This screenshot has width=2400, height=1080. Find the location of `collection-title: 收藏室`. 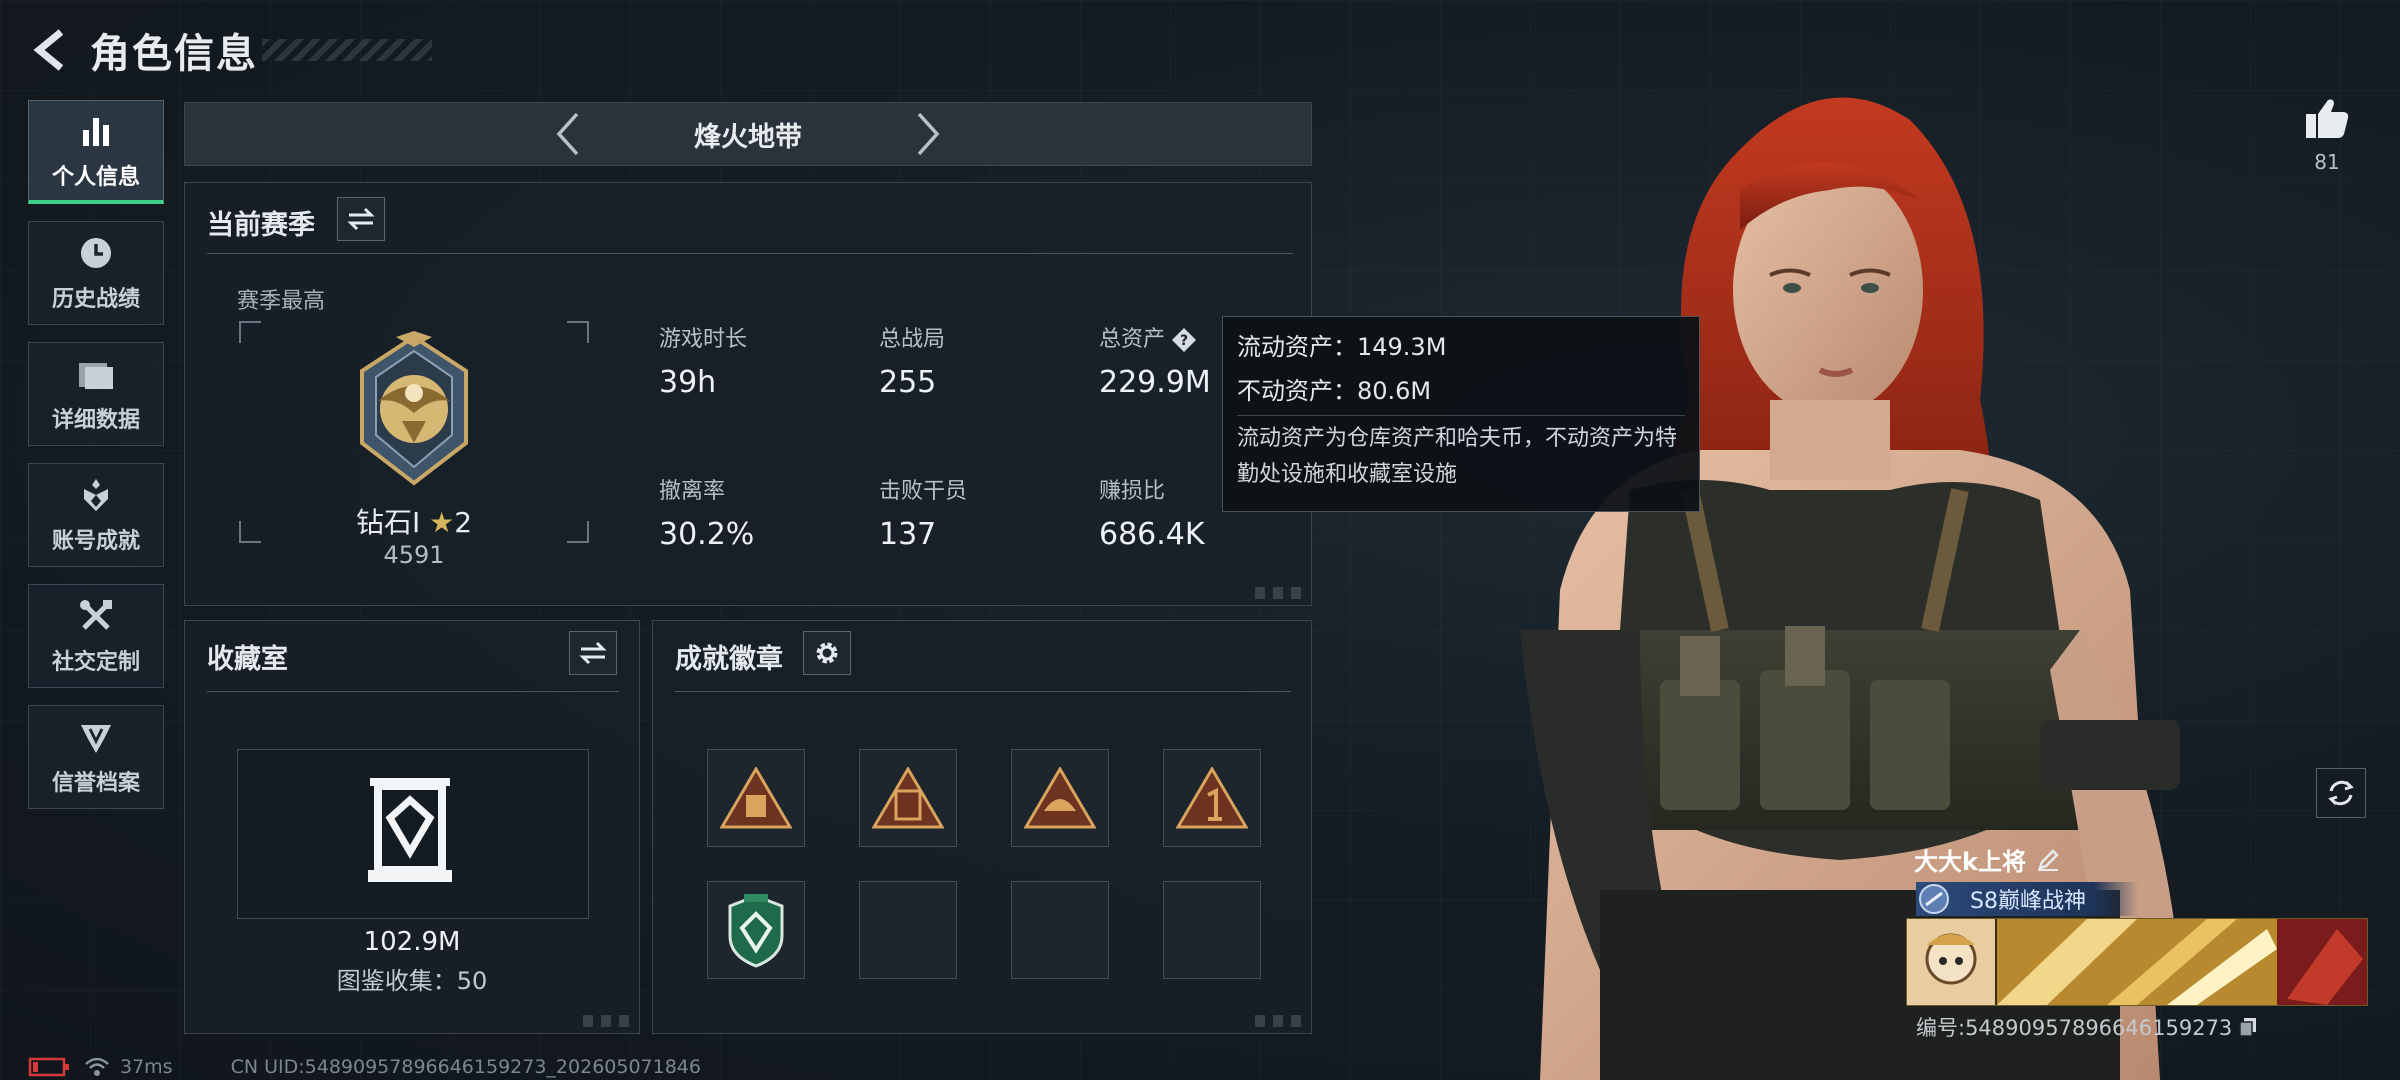

collection-title: 收藏室 is located at coordinates (247, 659).